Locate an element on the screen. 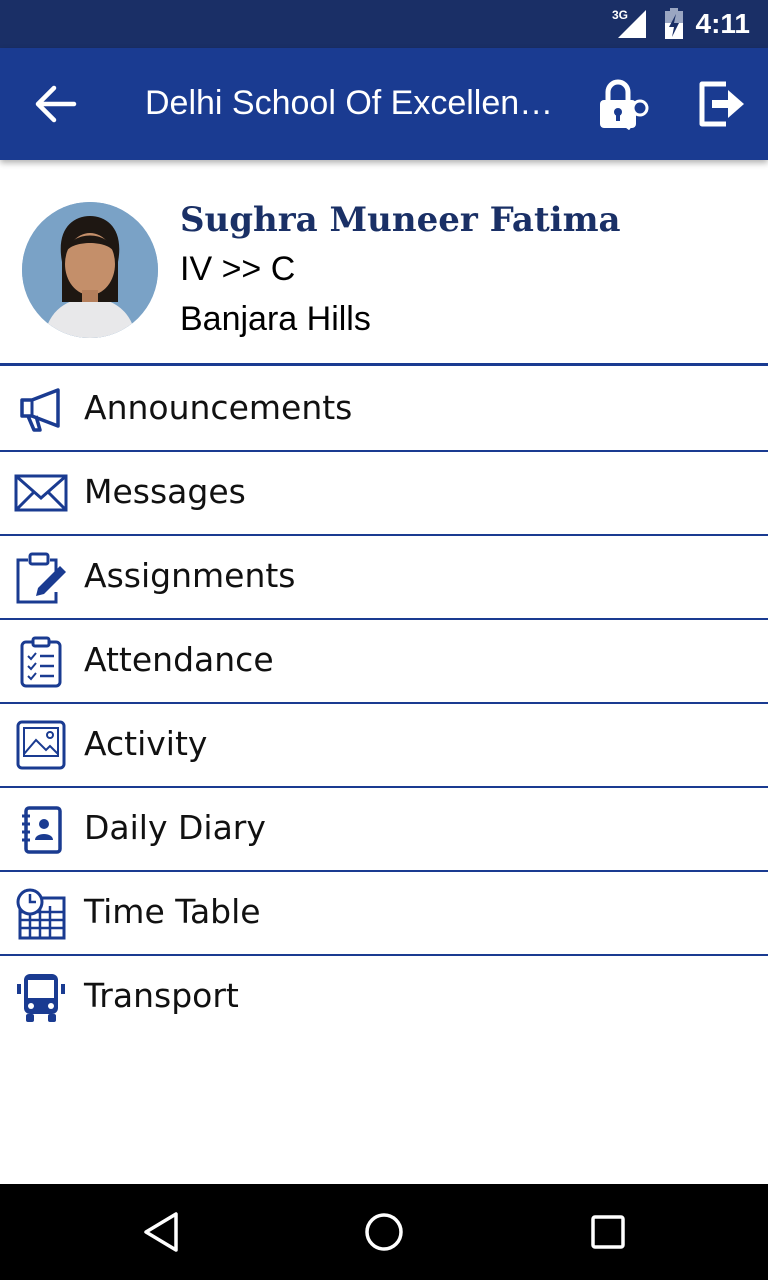 The image size is (768, 1280). student-branch: Banjara Hills is located at coordinates (275, 319).